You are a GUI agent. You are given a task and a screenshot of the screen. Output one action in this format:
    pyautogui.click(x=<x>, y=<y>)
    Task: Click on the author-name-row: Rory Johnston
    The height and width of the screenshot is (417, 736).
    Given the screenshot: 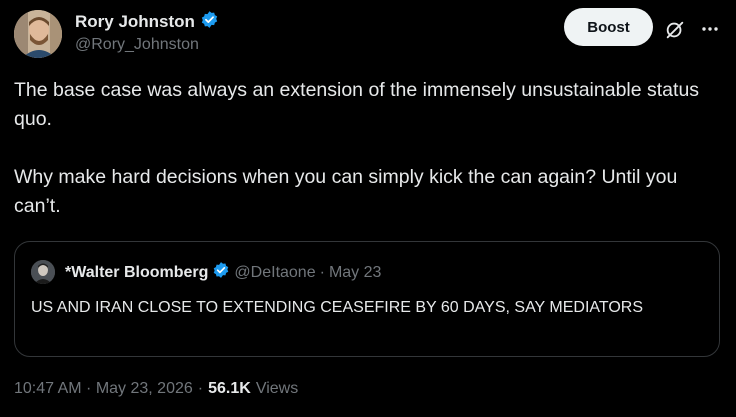 What is the action you would take?
    pyautogui.click(x=147, y=22)
    